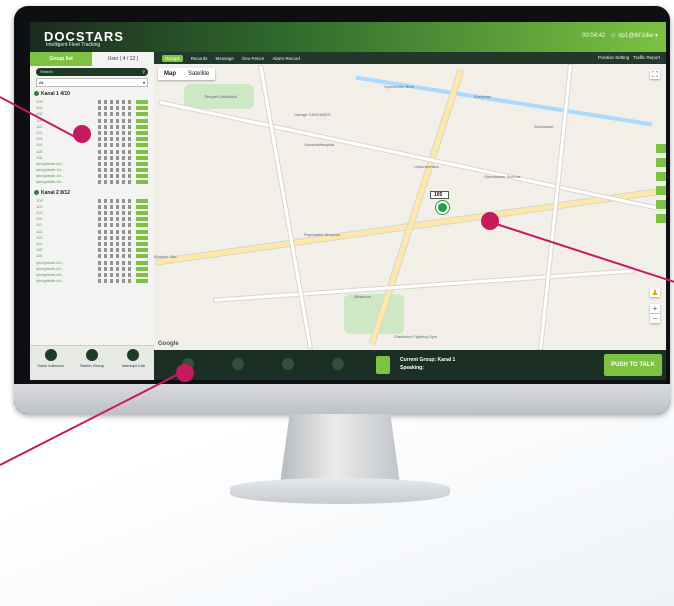 Image resolution: width=674 pixels, height=606 pixels. I want to click on member-name: 102, so click(39, 212).